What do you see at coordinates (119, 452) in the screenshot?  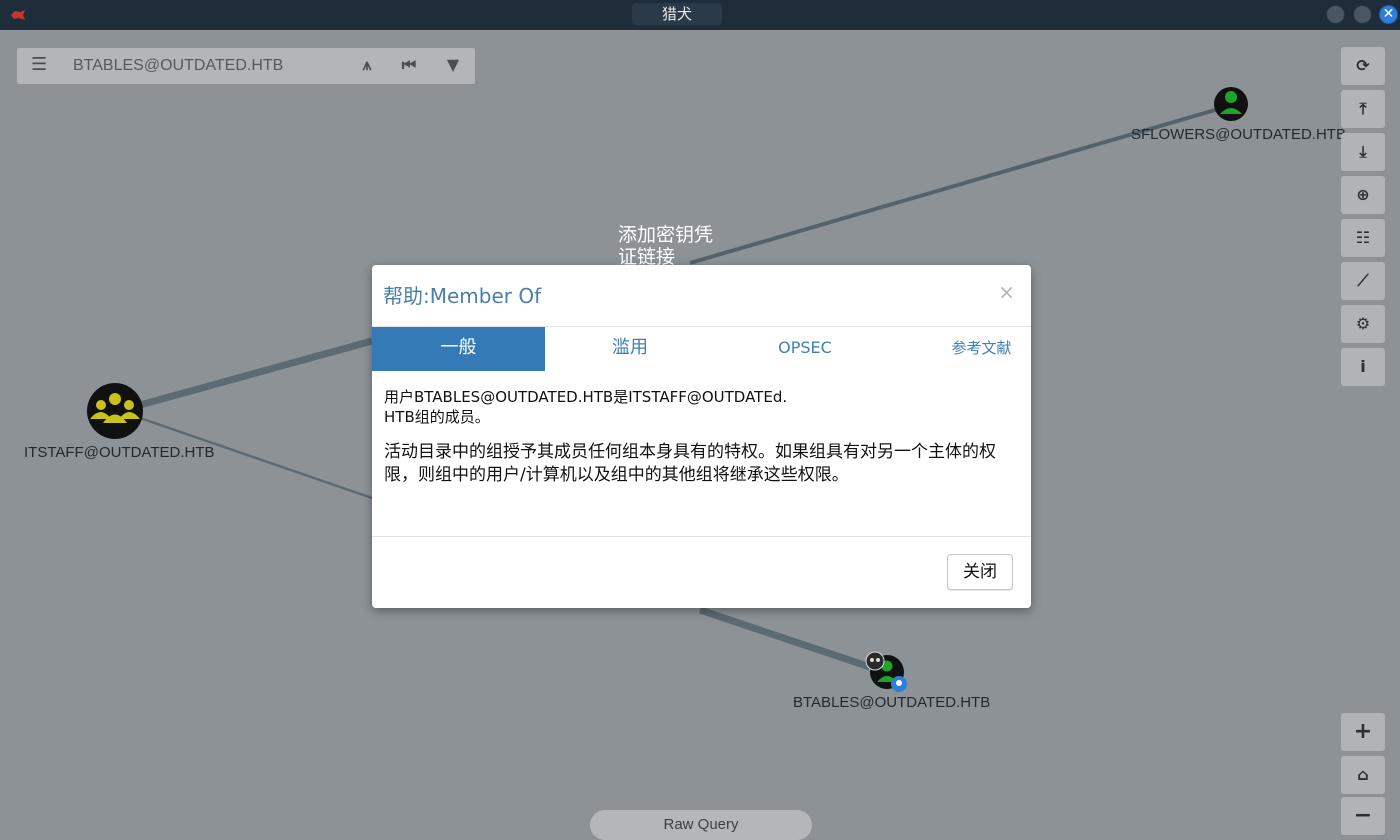 I see `node-label-itstaff: ITSTAFF@OUTDATED.HTB` at bounding box center [119, 452].